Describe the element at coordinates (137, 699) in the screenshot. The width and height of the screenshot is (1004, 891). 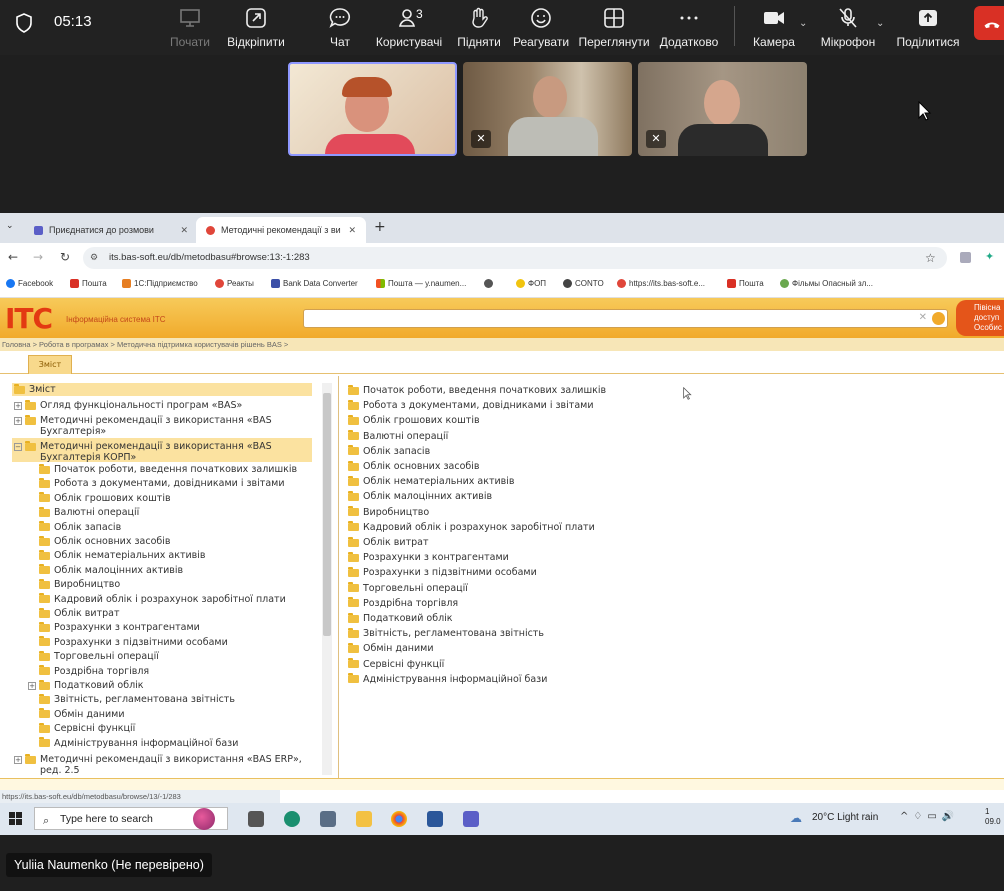
I see `tree-item: Звітність, регламентована звітність` at that location.